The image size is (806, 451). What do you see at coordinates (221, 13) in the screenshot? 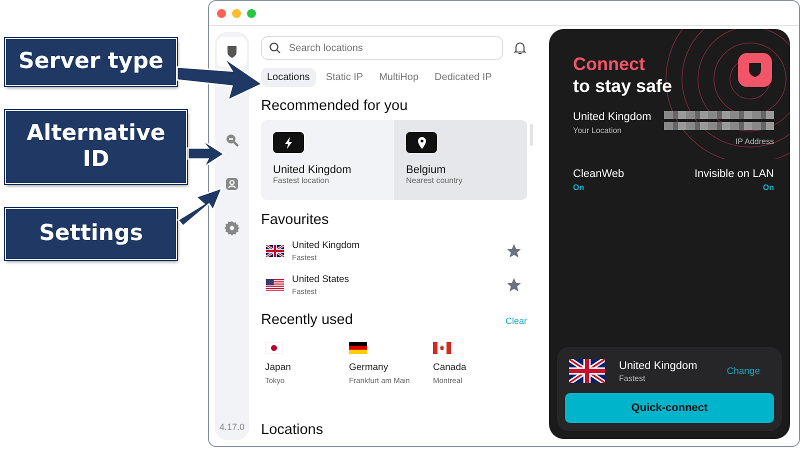
I see `close-button` at bounding box center [221, 13].